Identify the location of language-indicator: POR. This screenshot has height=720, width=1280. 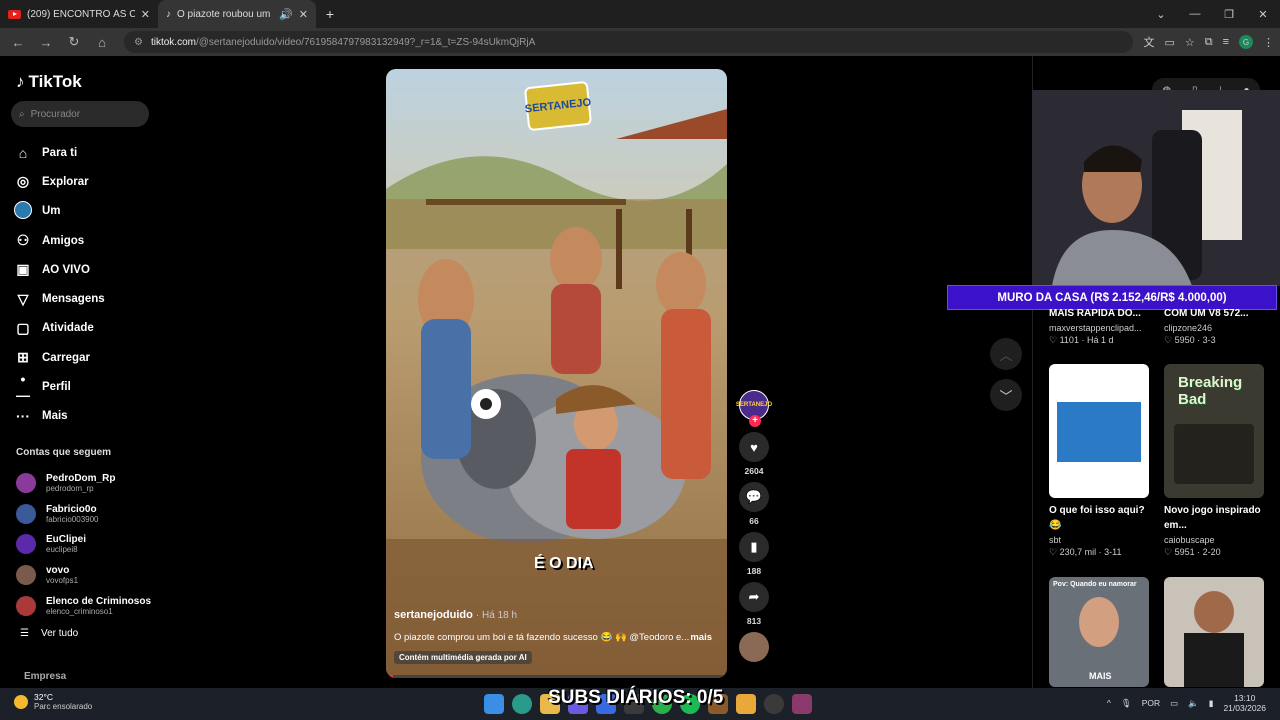
(1151, 703).